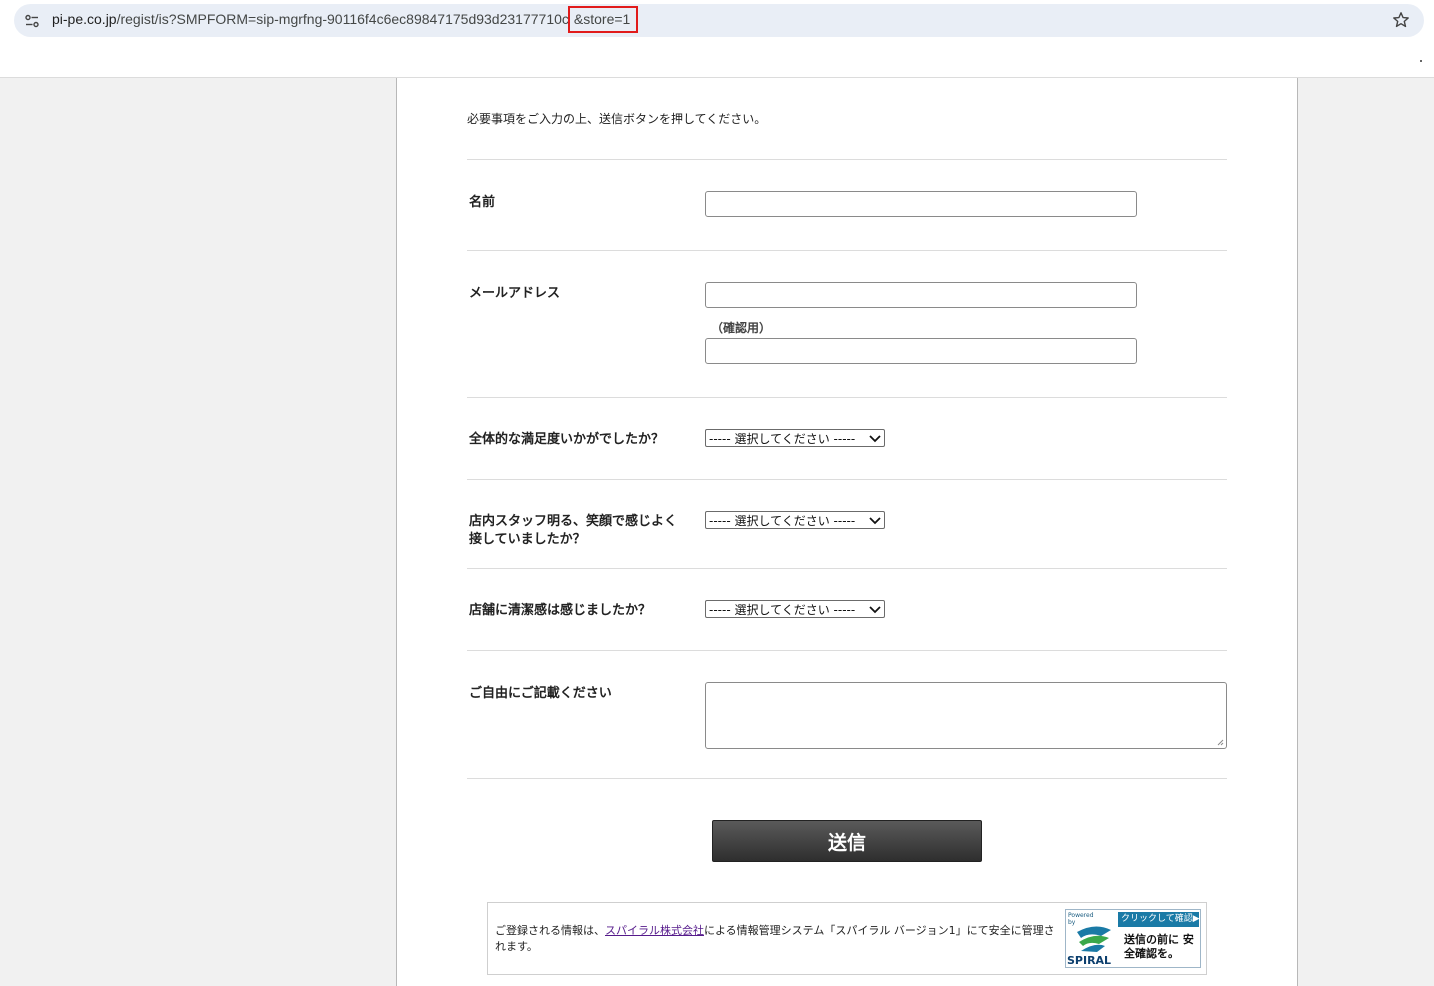 The image size is (1434, 986). Describe the element at coordinates (1220, 742) in the screenshot. I see `resize-grip-icon` at that location.